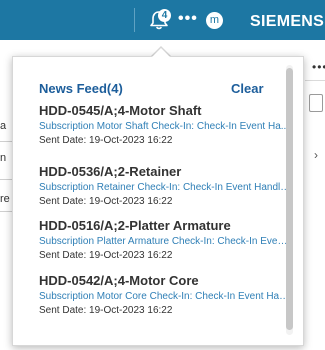 The height and width of the screenshot is (350, 325). Describe the element at coordinates (120, 110) in the screenshot. I see `notification-title: HDD-0545/A;4-Motor Shaft` at that location.